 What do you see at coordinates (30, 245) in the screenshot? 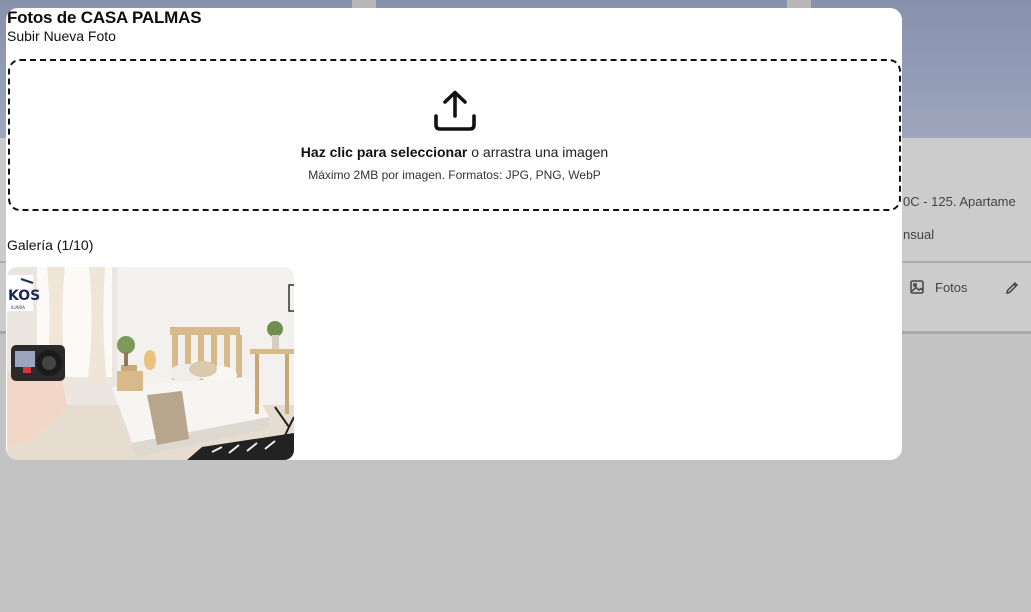
I see `gallery-label: Galería` at bounding box center [30, 245].